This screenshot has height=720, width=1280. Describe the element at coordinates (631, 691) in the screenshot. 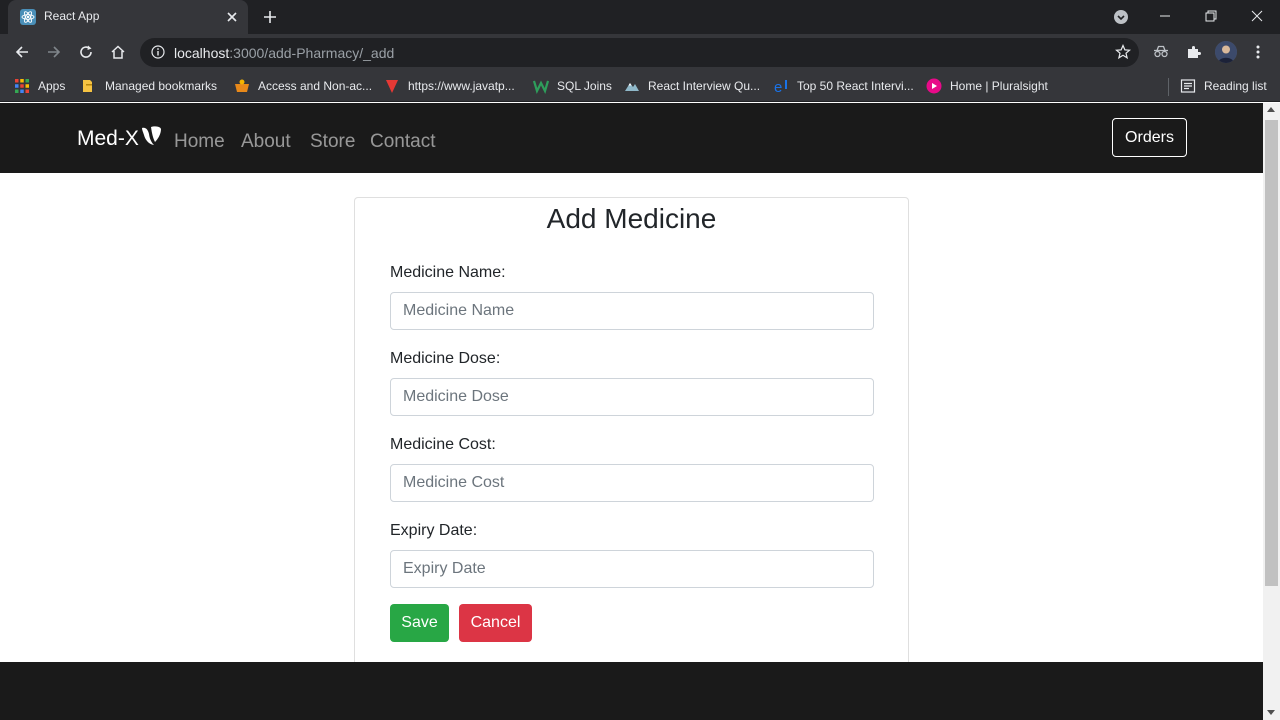

I see `site-footer` at that location.